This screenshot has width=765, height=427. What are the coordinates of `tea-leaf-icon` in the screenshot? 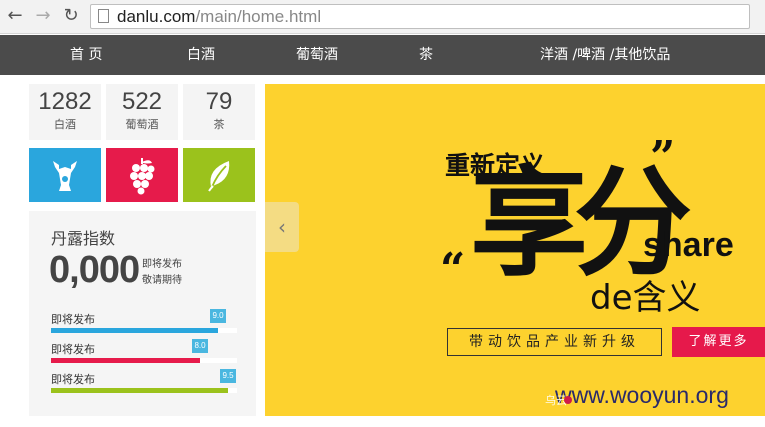 It's located at (219, 176).